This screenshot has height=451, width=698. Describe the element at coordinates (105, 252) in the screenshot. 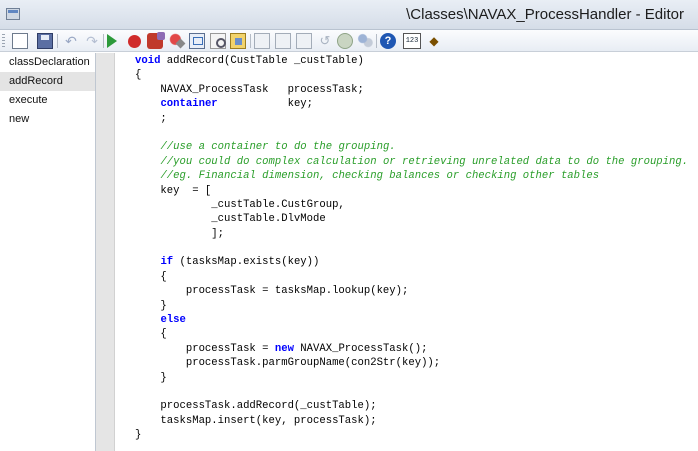

I see `editor-gutter` at that location.